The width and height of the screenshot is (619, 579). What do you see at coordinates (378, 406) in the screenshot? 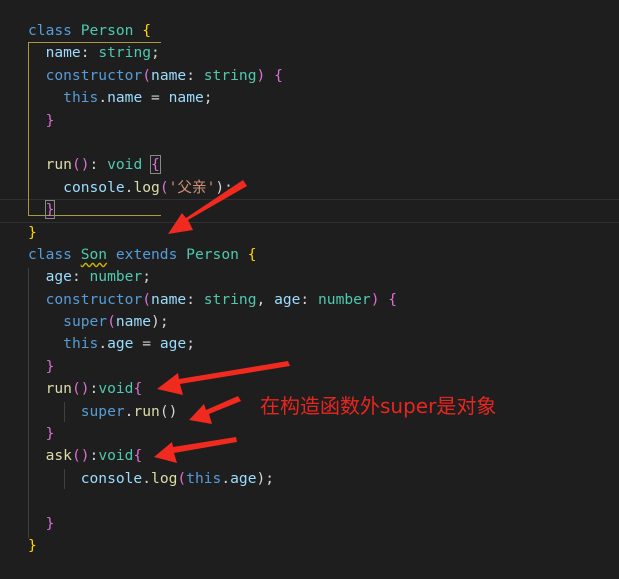
I see `annotation-text: 在构造函数外super是对象` at bounding box center [378, 406].